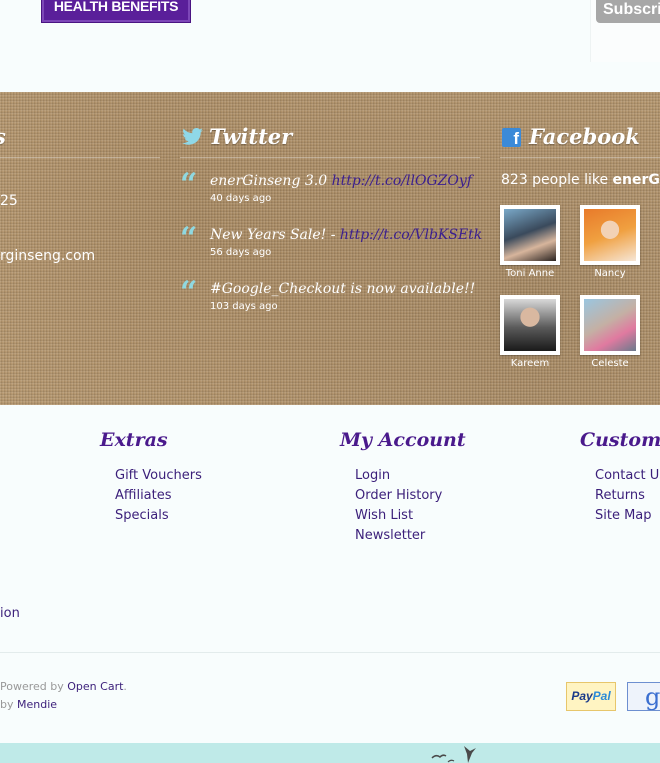  Describe the element at coordinates (330, 157) in the screenshot. I see `twitter-rule` at that location.